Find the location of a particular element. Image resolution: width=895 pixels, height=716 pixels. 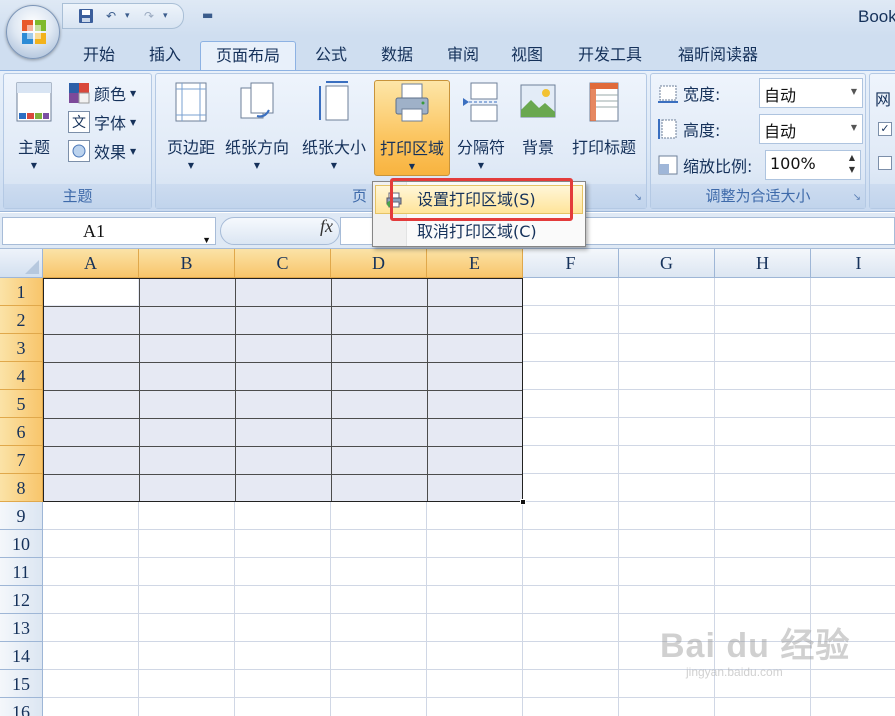

row-header-6: 6 is located at coordinates (21, 432).